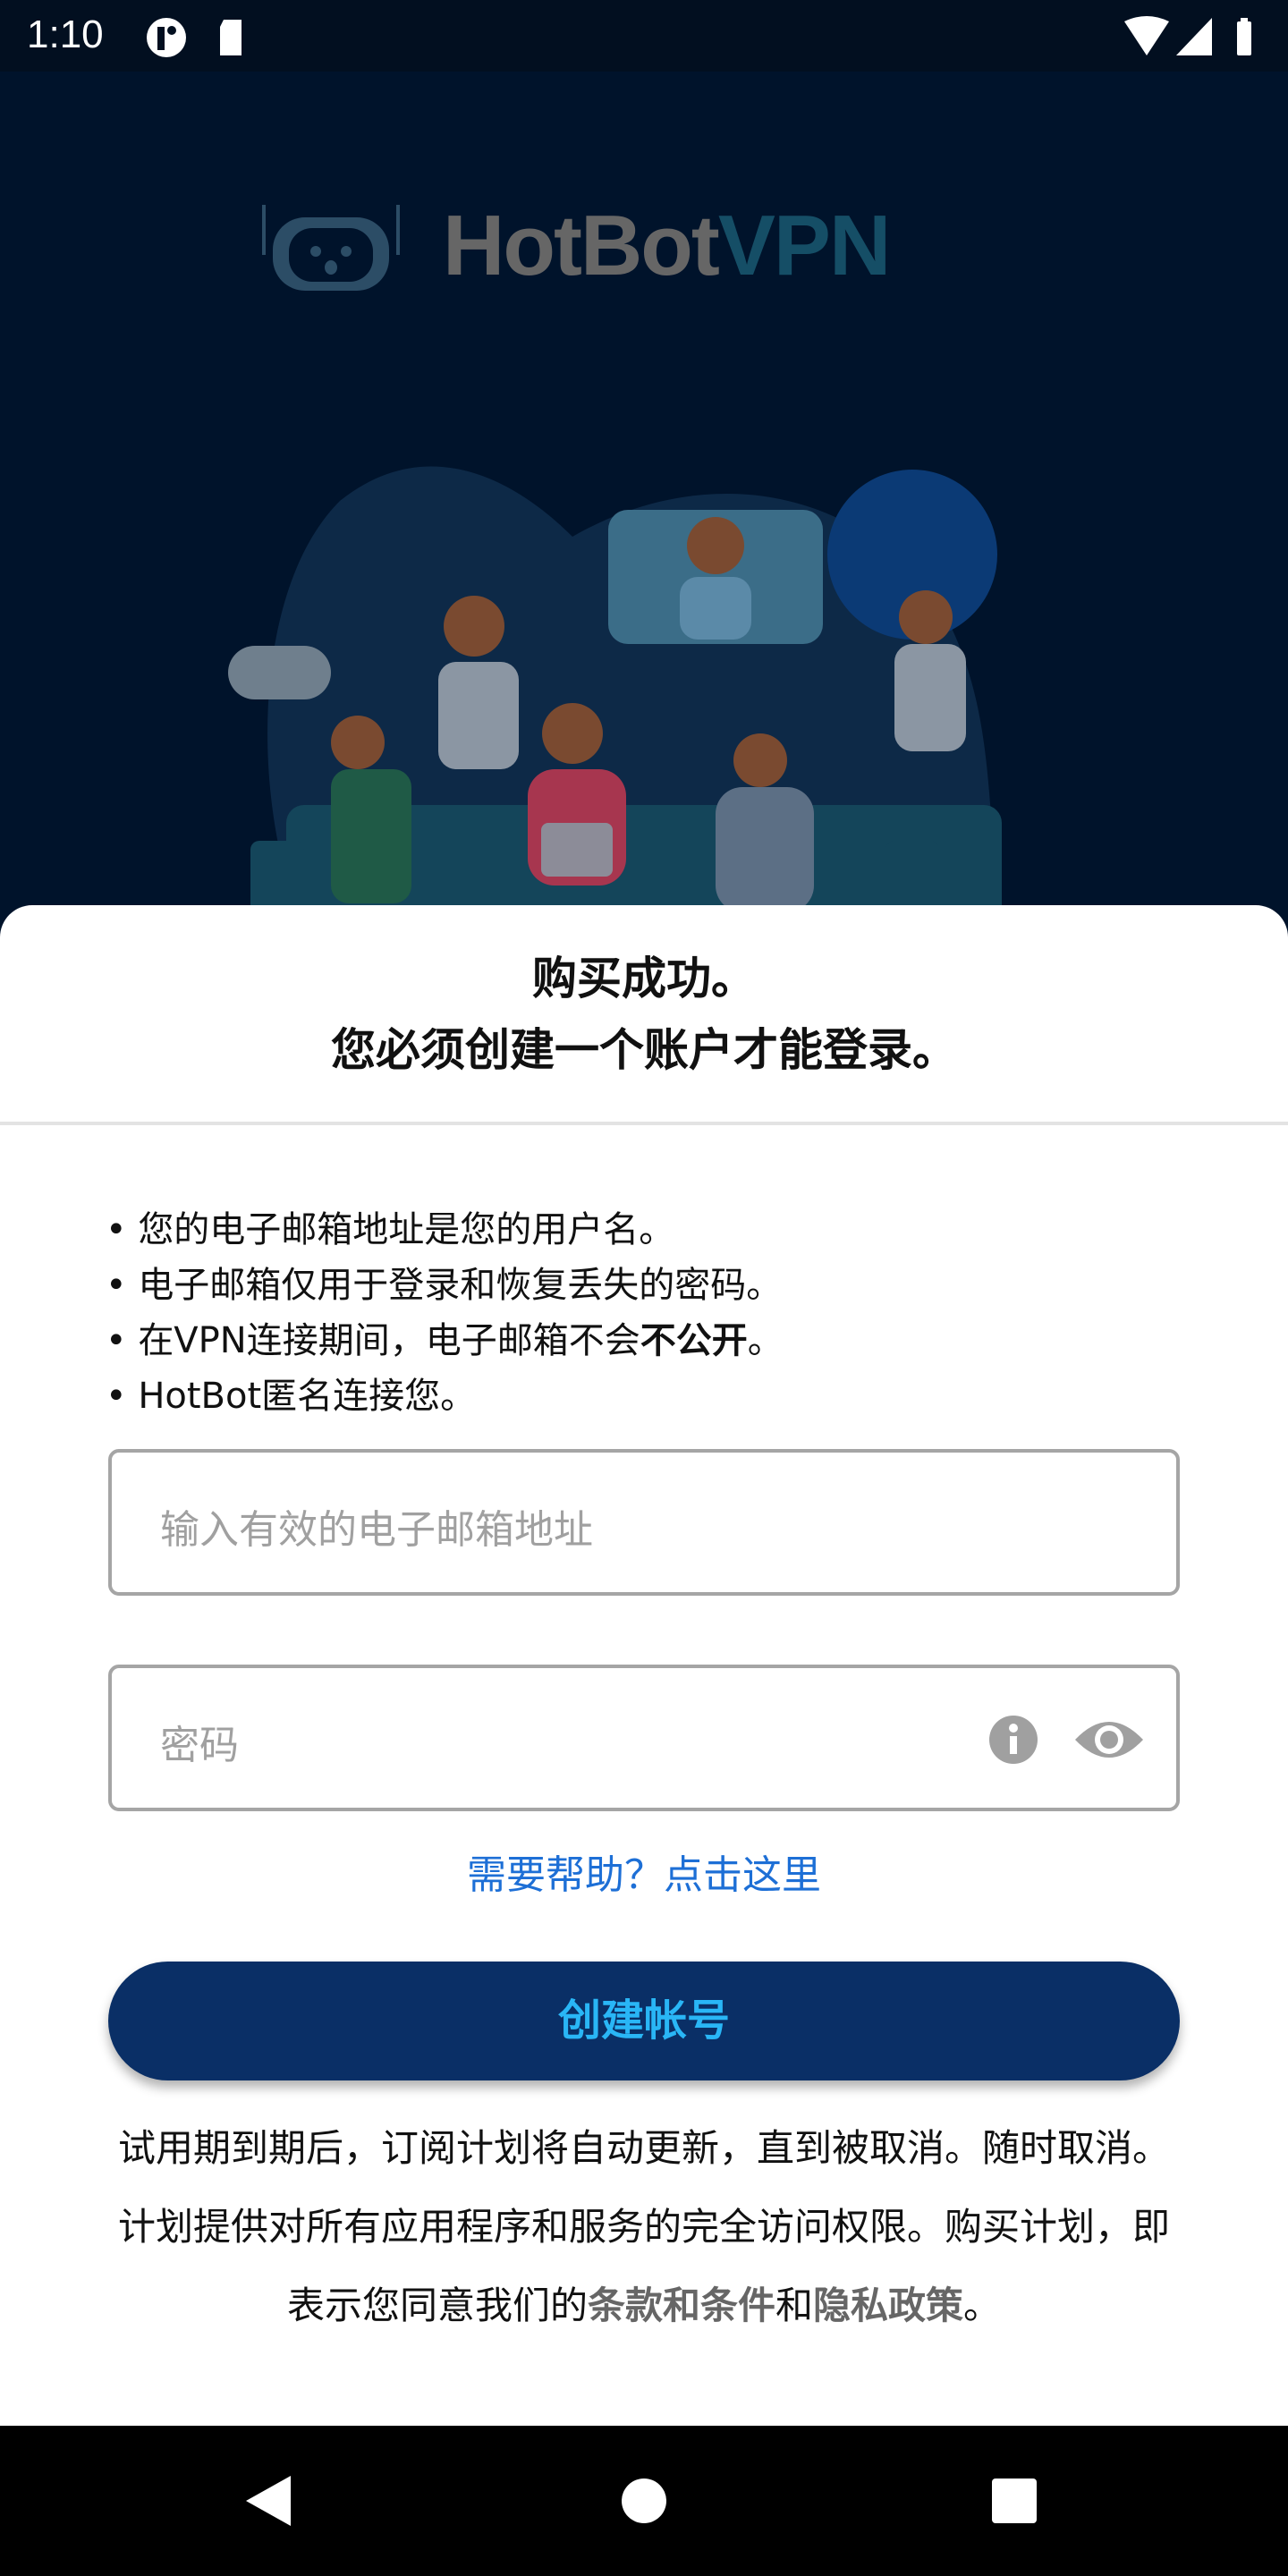  I want to click on privacy-policy-link: 隐私政策, so click(888, 2305).